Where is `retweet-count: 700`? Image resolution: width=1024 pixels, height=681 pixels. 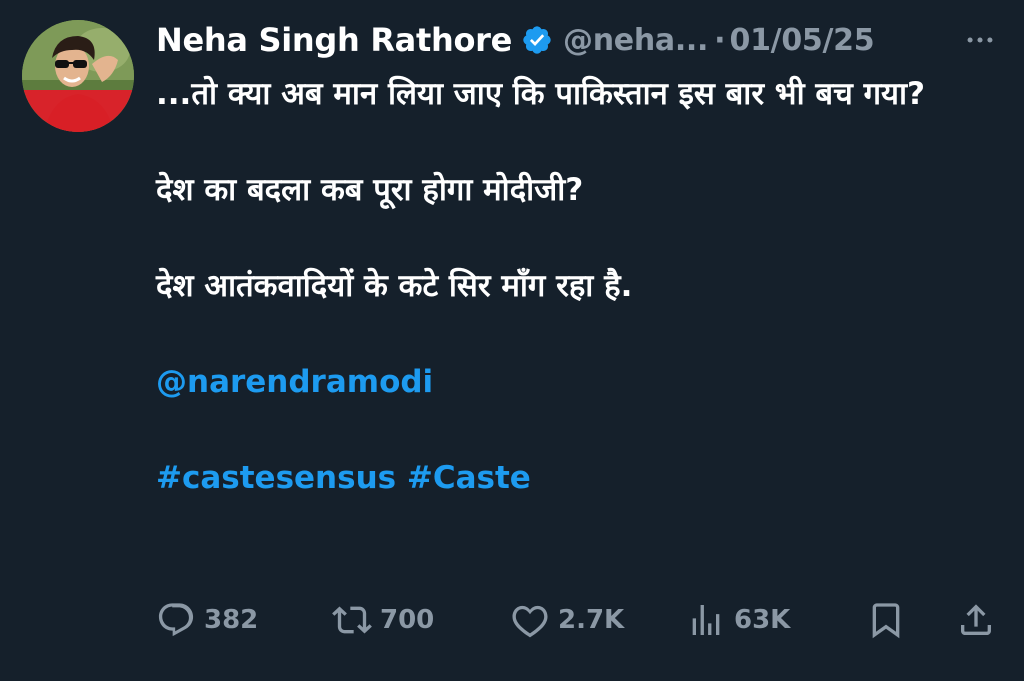 retweet-count: 700 is located at coordinates (407, 620).